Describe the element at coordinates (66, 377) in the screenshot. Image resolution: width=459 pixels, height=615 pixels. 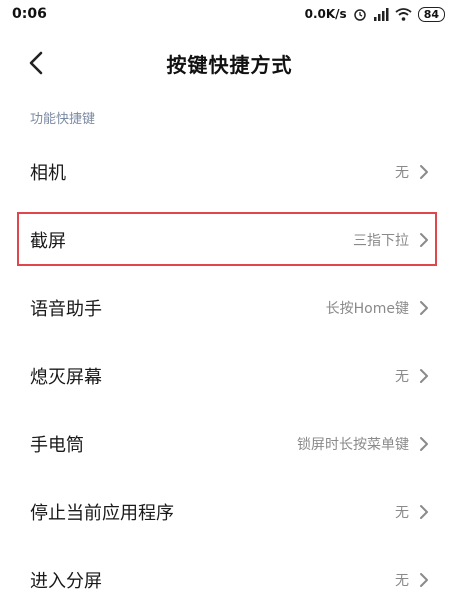
I see `item-label: 熄灭屏幕` at that location.